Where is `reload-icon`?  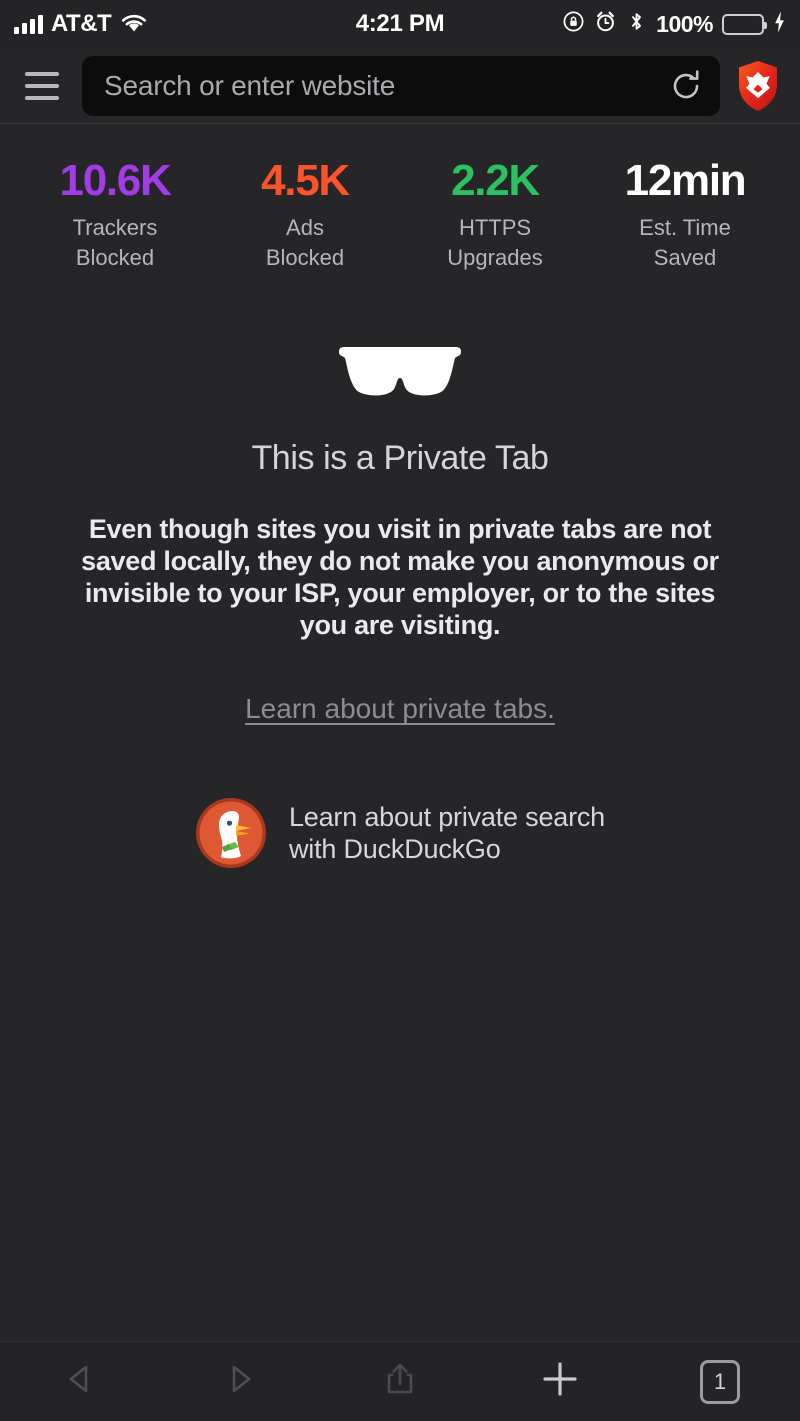
reload-icon is located at coordinates (686, 86).